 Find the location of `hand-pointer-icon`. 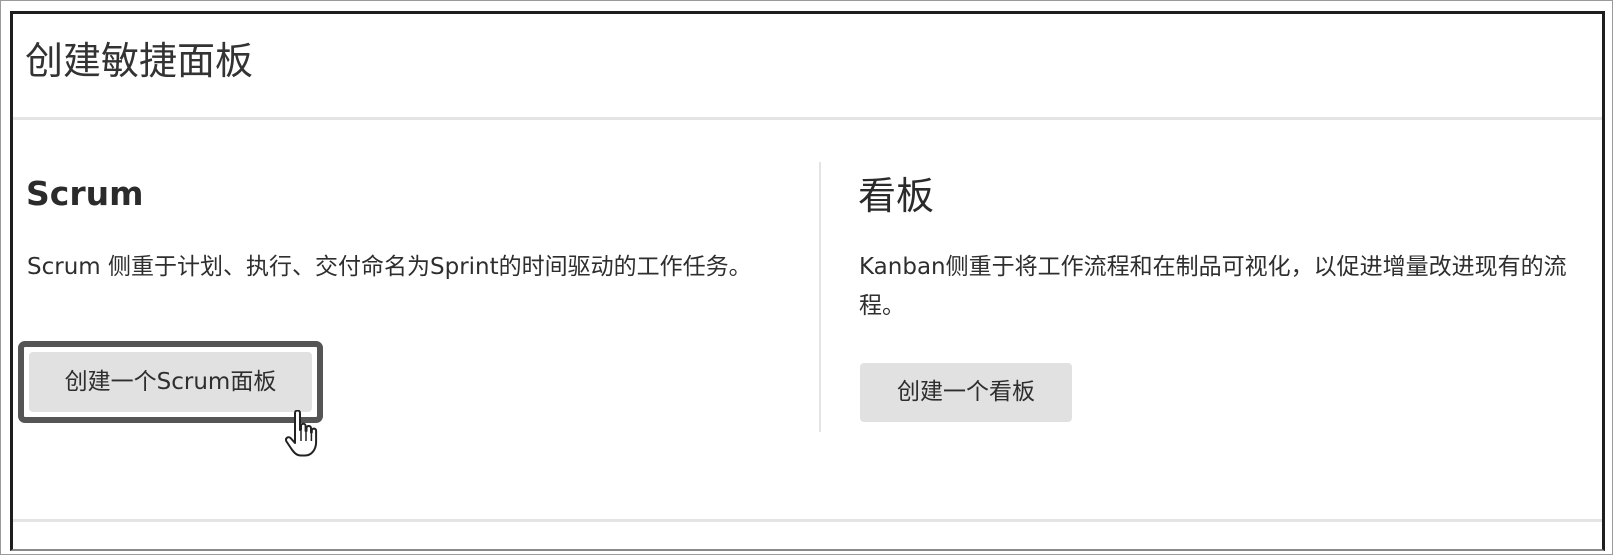

hand-pointer-icon is located at coordinates (301, 433).